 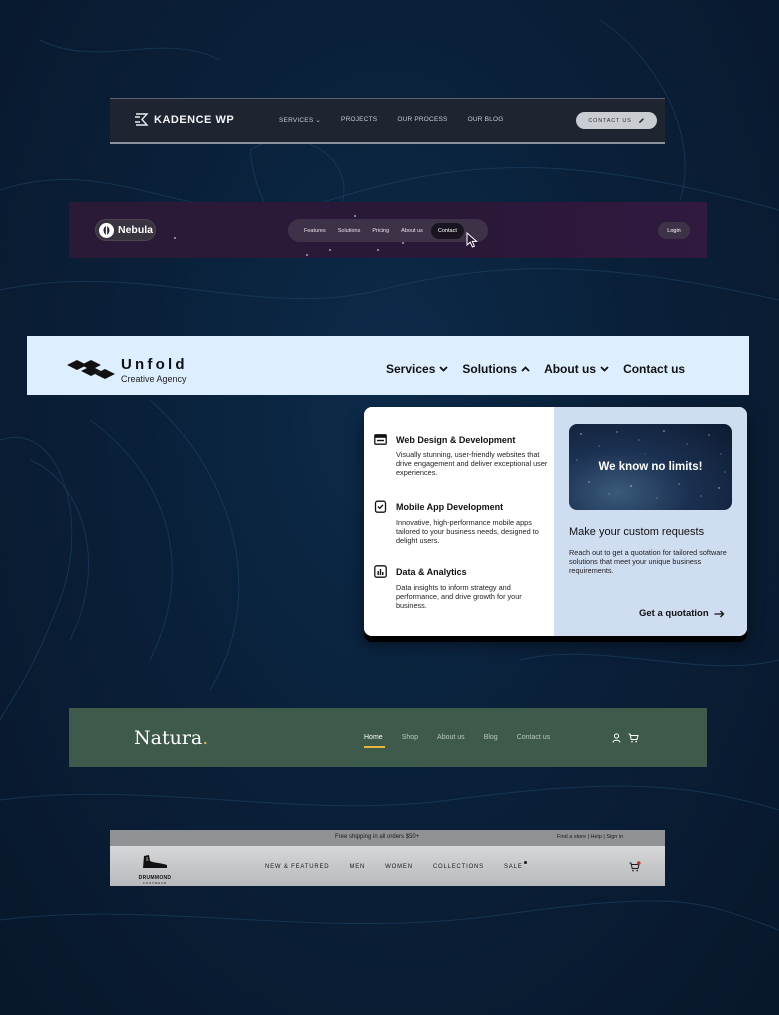 What do you see at coordinates (155, 861) in the screenshot?
I see `shoe-logo-icon` at bounding box center [155, 861].